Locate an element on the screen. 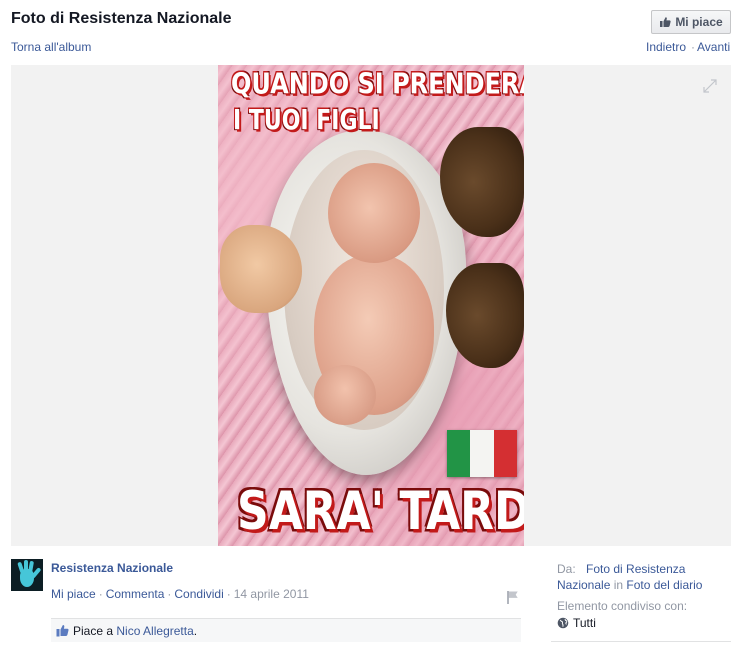 The image size is (740, 646). like-page-button: Mi piace is located at coordinates (691, 22).